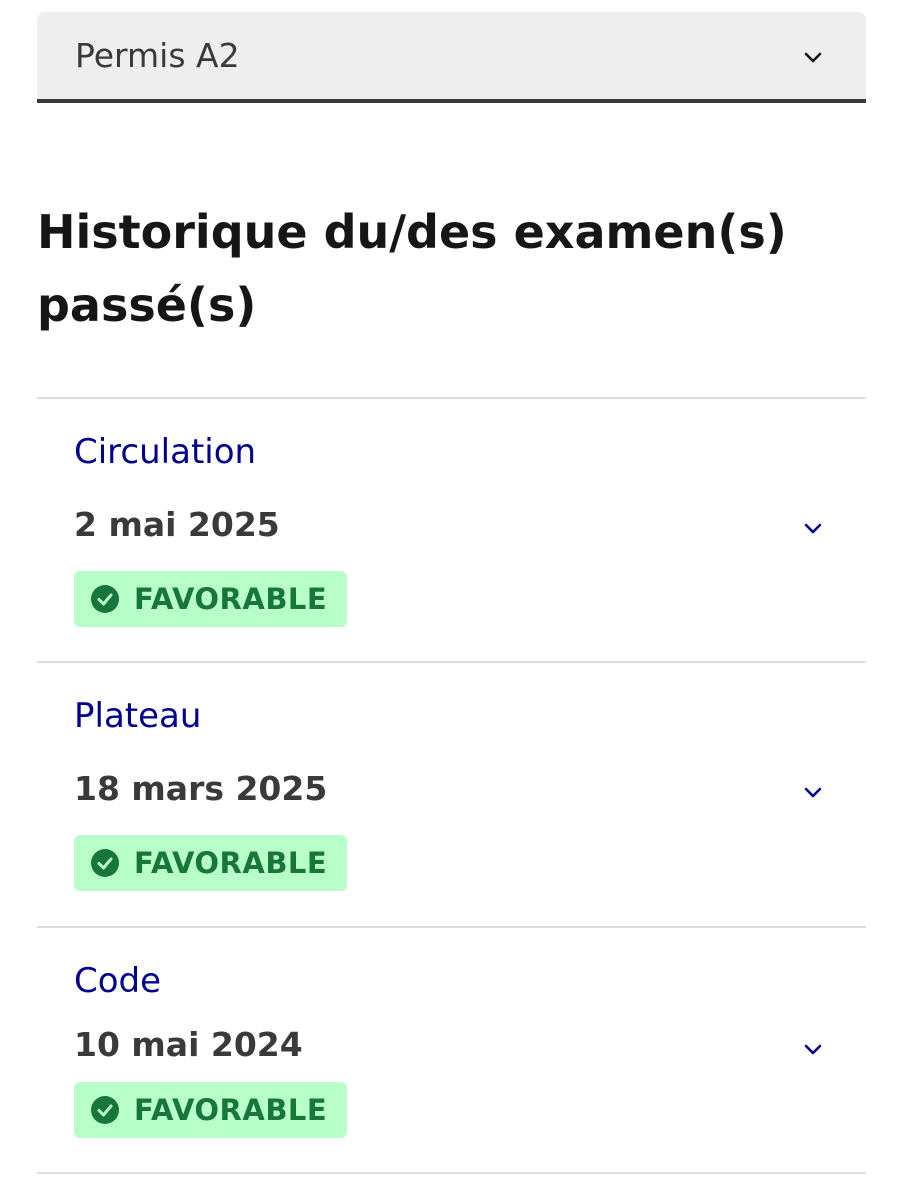 This screenshot has height=1200, width=903. What do you see at coordinates (177, 524) in the screenshot?
I see `exam-date: 2 mai 2025` at bounding box center [177, 524].